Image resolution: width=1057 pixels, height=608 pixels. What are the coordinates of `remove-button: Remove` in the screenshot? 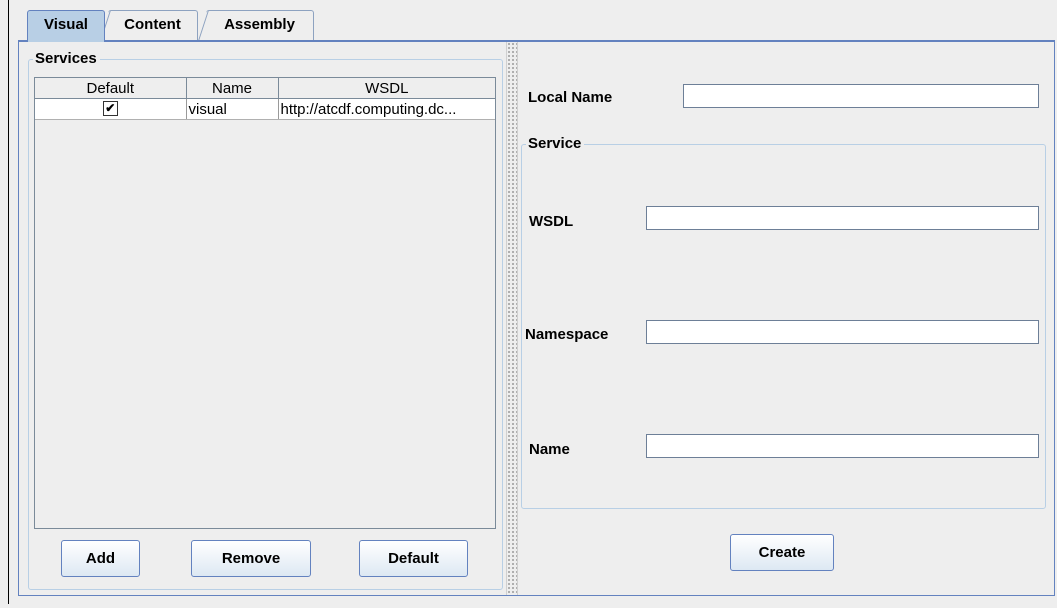 It's located at (251, 558).